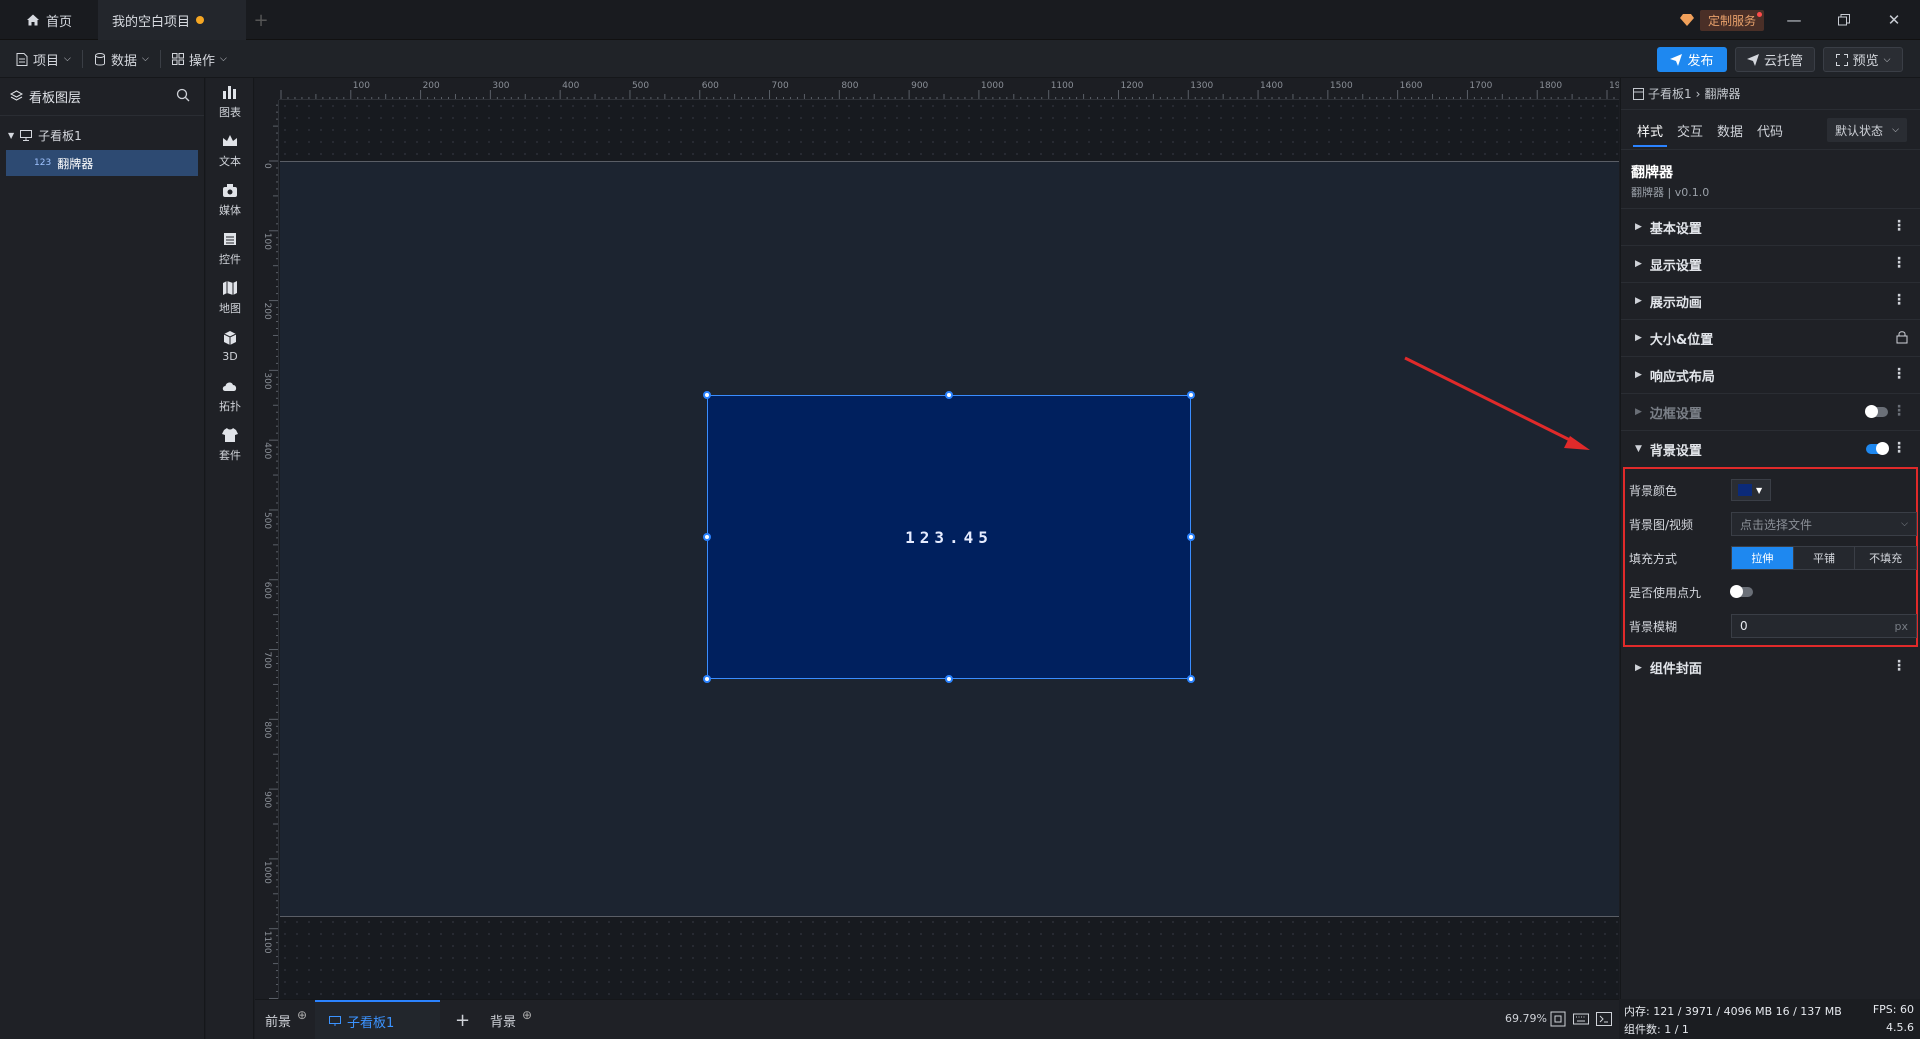  Describe the element at coordinates (102, 163) in the screenshot. I see `layer-flipper-row: 123 翻牌器` at that location.